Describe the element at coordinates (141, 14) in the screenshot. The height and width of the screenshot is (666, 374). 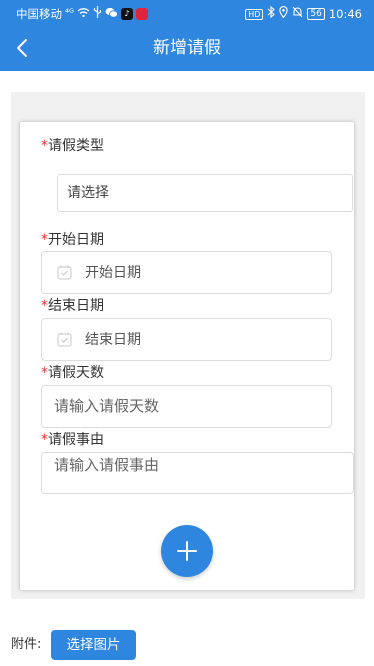
I see `app-icon` at that location.